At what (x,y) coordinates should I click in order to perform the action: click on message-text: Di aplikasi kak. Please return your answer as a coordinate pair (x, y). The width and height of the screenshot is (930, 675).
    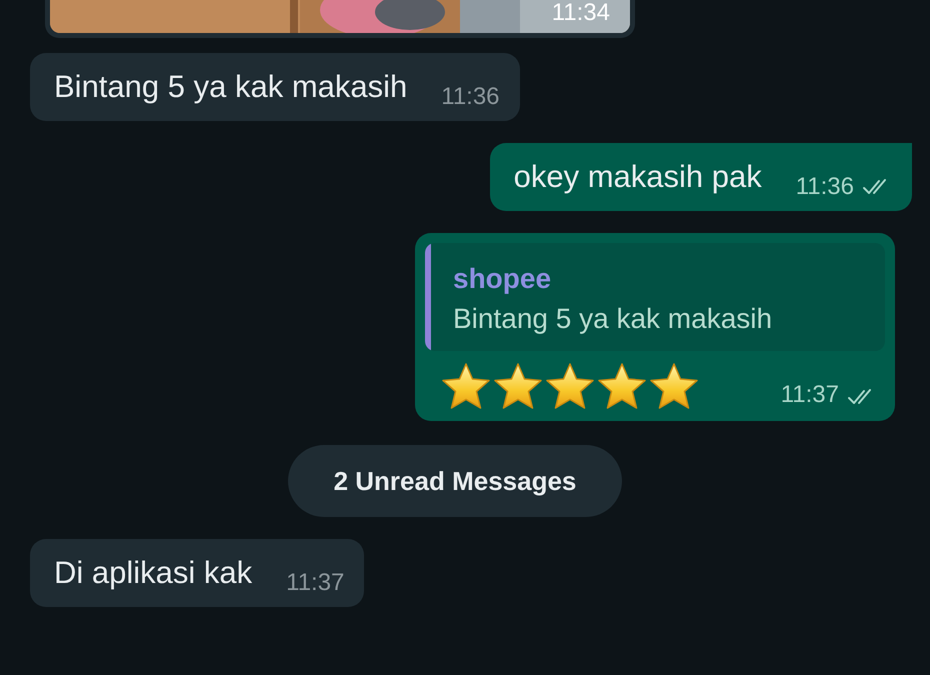
    Looking at the image, I should click on (153, 573).